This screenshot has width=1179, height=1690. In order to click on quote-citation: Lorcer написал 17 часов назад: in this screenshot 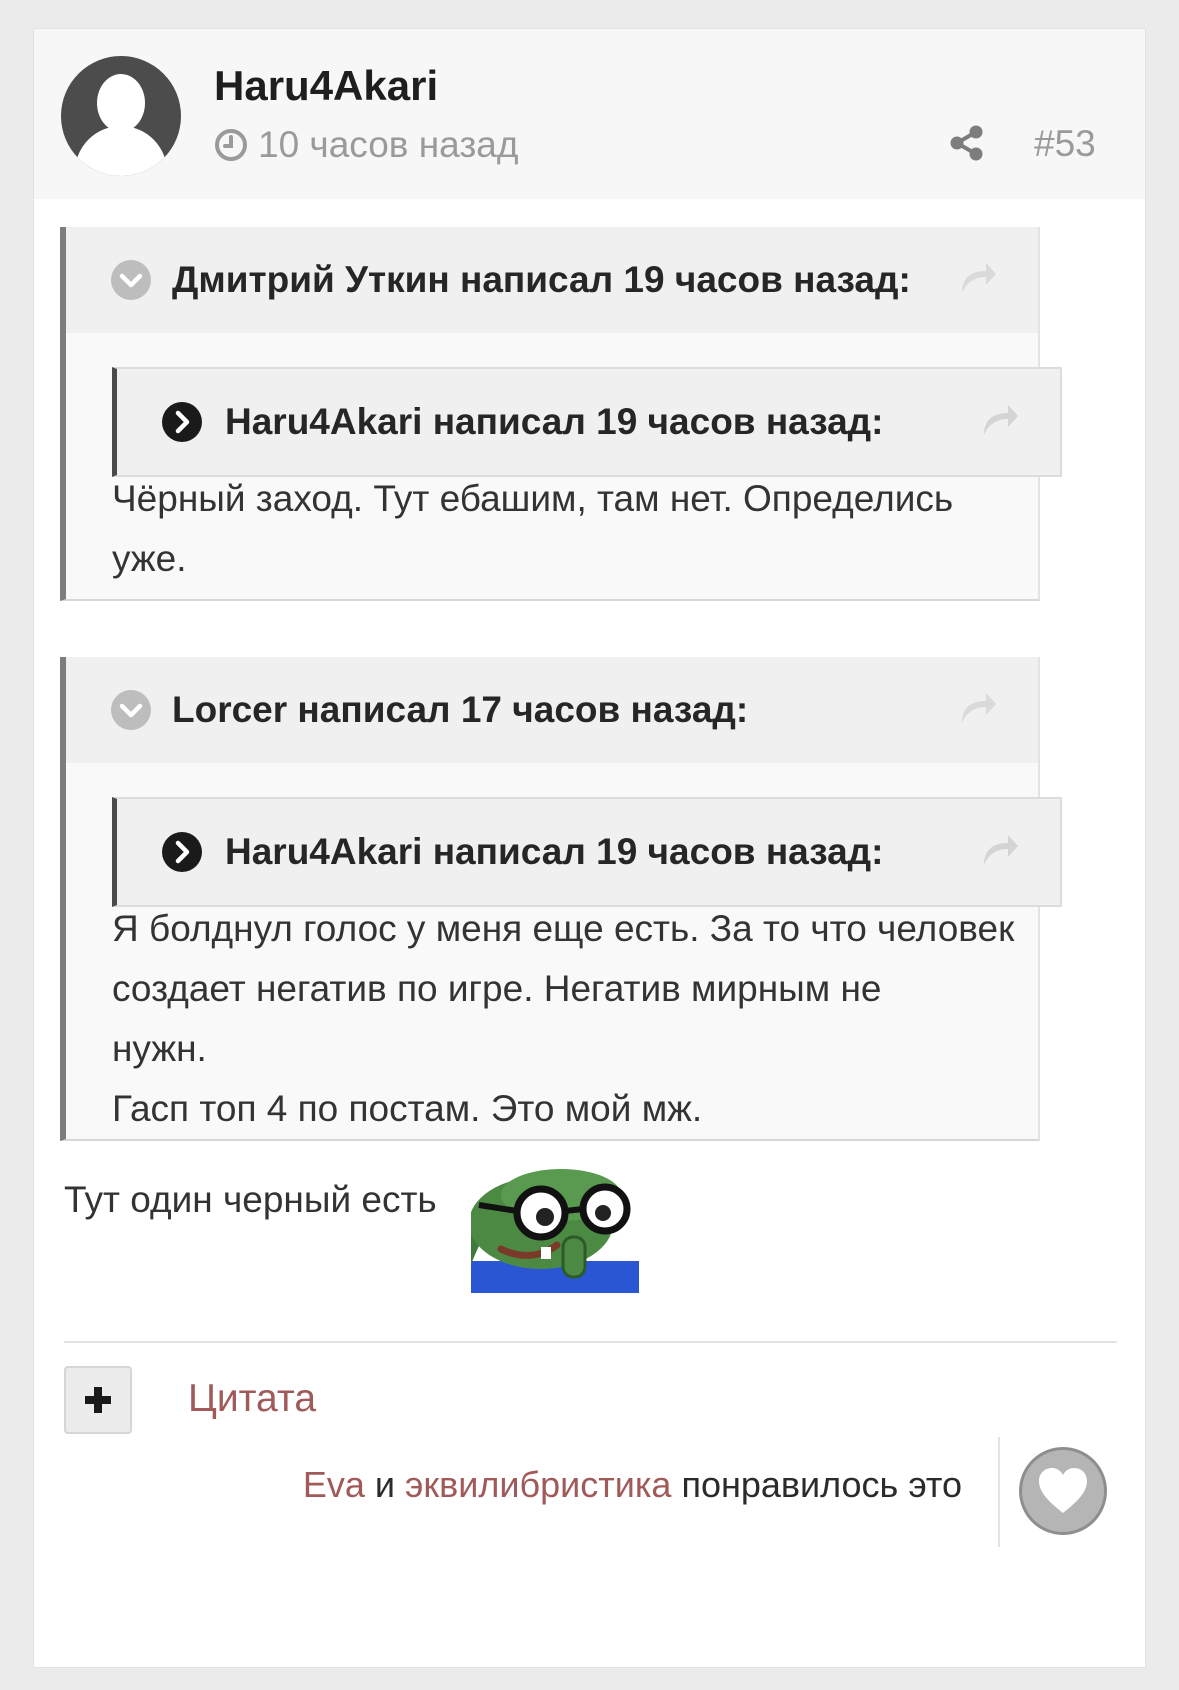, I will do `click(552, 710)`.